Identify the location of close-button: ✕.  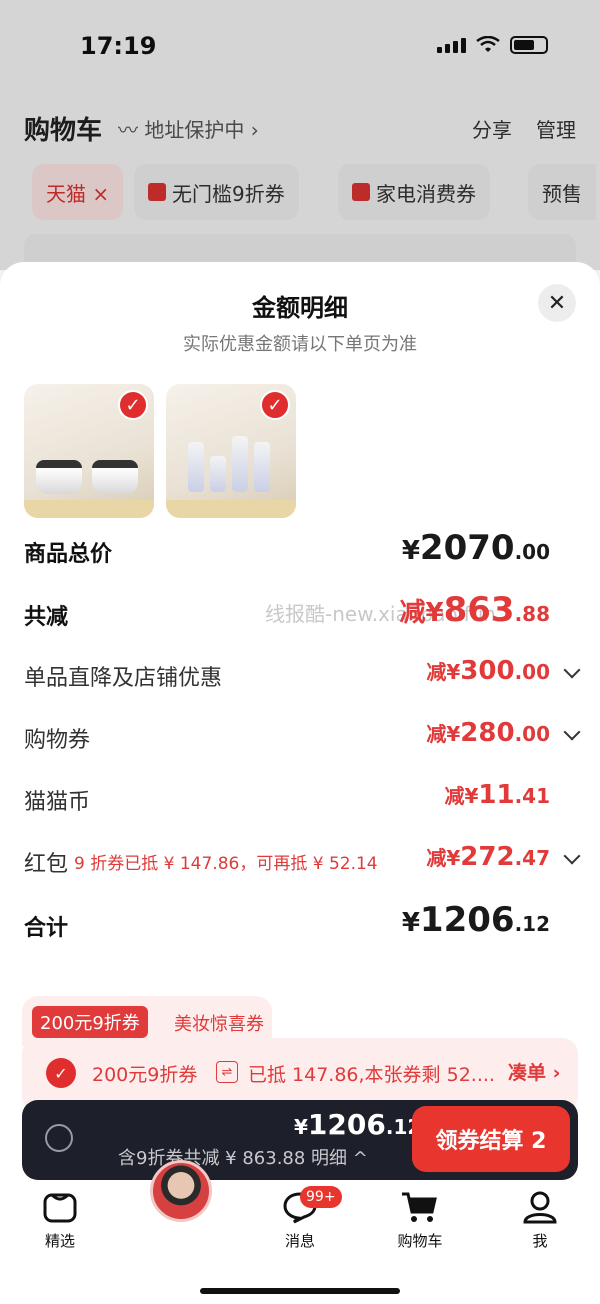
(557, 303).